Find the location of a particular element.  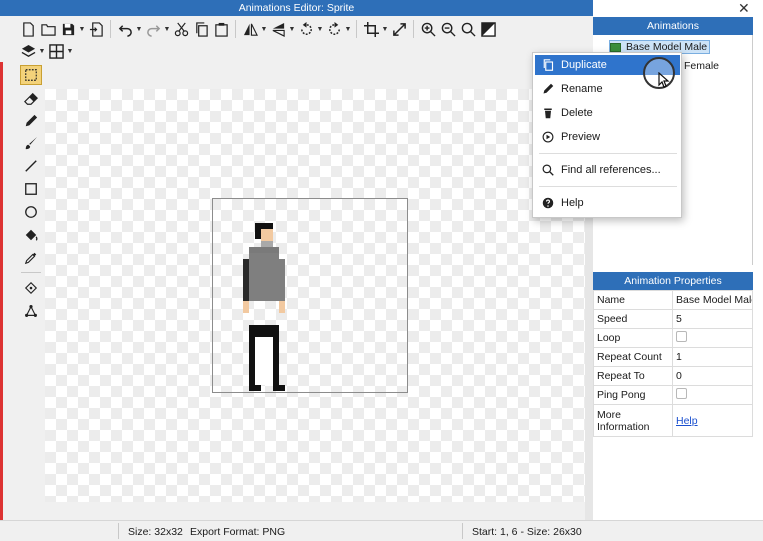

undo-caret-icon: ▼ is located at coordinates (139, 29).